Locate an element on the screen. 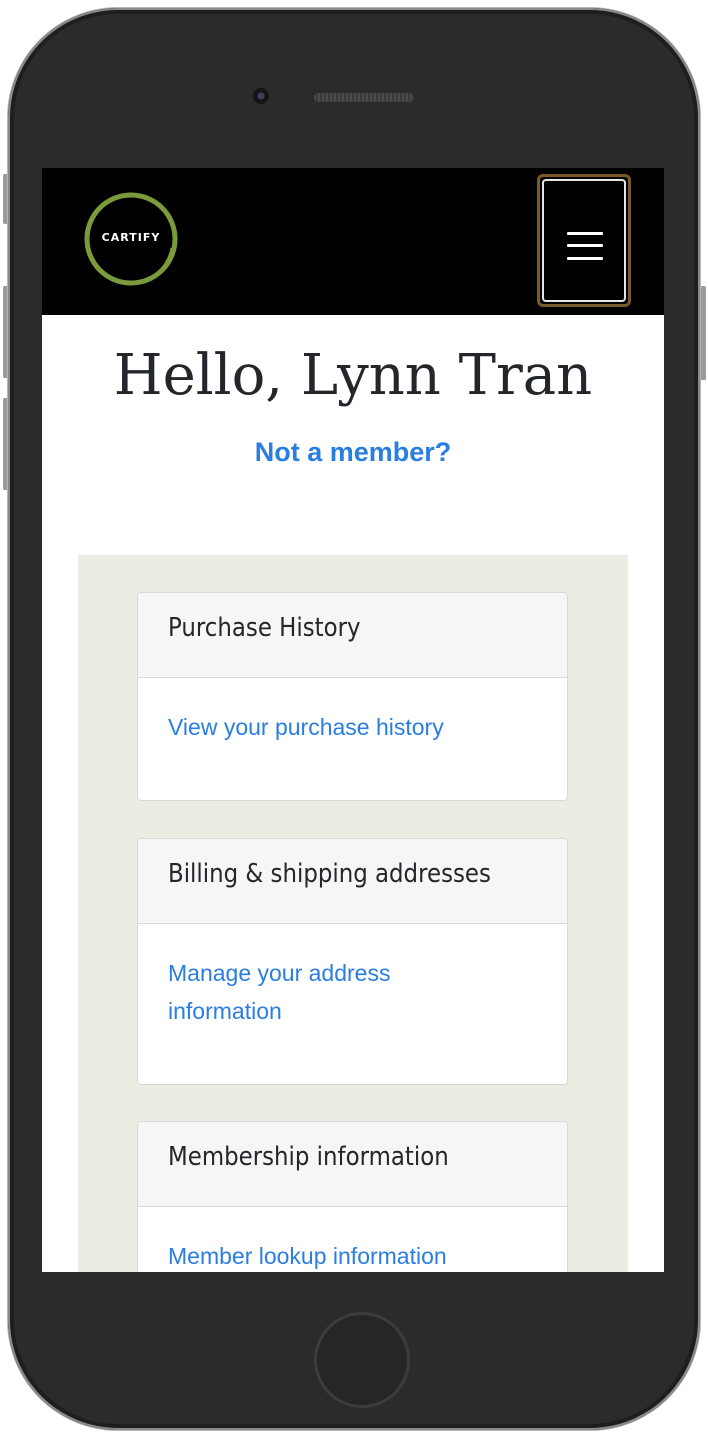  view-purchase-history-link: View your purchase history is located at coordinates (306, 727).